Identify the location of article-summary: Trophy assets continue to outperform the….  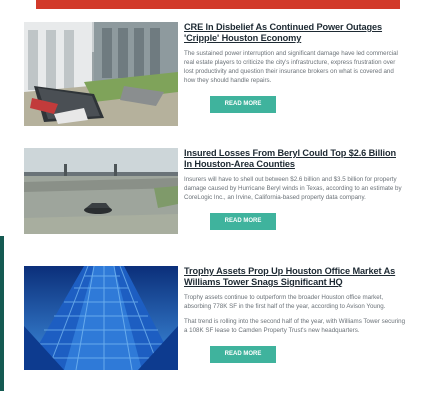
(285, 302).